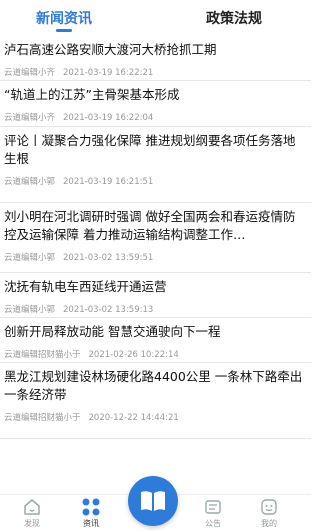 The height and width of the screenshot is (531, 320). I want to click on nav-label: 资讯, so click(91, 523).